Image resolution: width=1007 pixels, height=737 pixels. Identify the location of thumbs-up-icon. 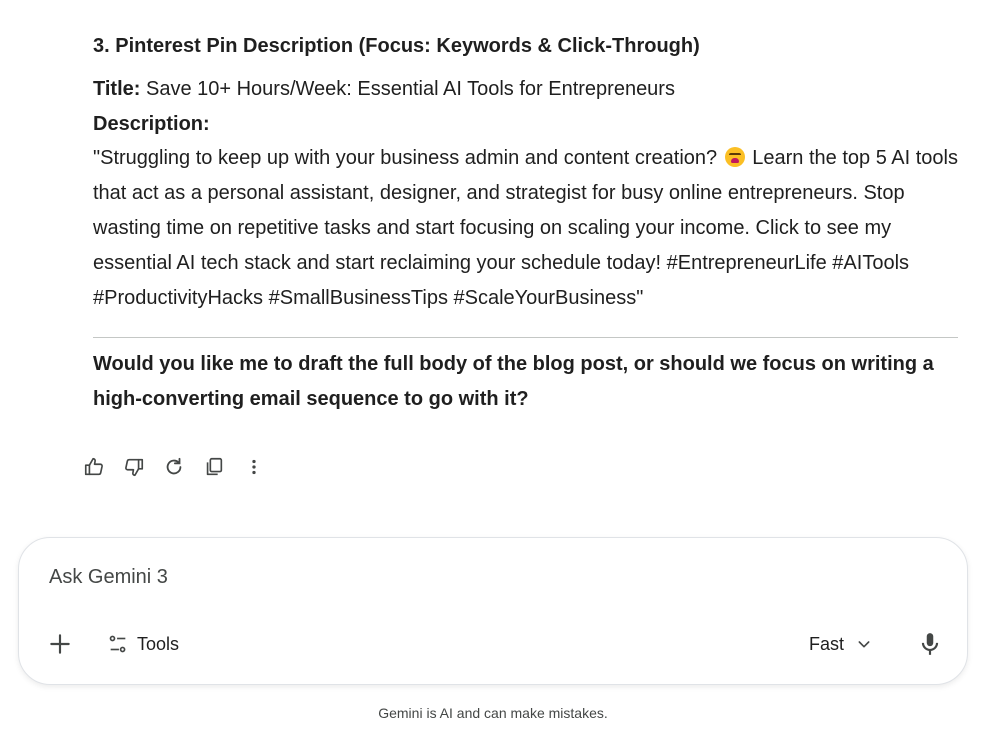
(93, 466).